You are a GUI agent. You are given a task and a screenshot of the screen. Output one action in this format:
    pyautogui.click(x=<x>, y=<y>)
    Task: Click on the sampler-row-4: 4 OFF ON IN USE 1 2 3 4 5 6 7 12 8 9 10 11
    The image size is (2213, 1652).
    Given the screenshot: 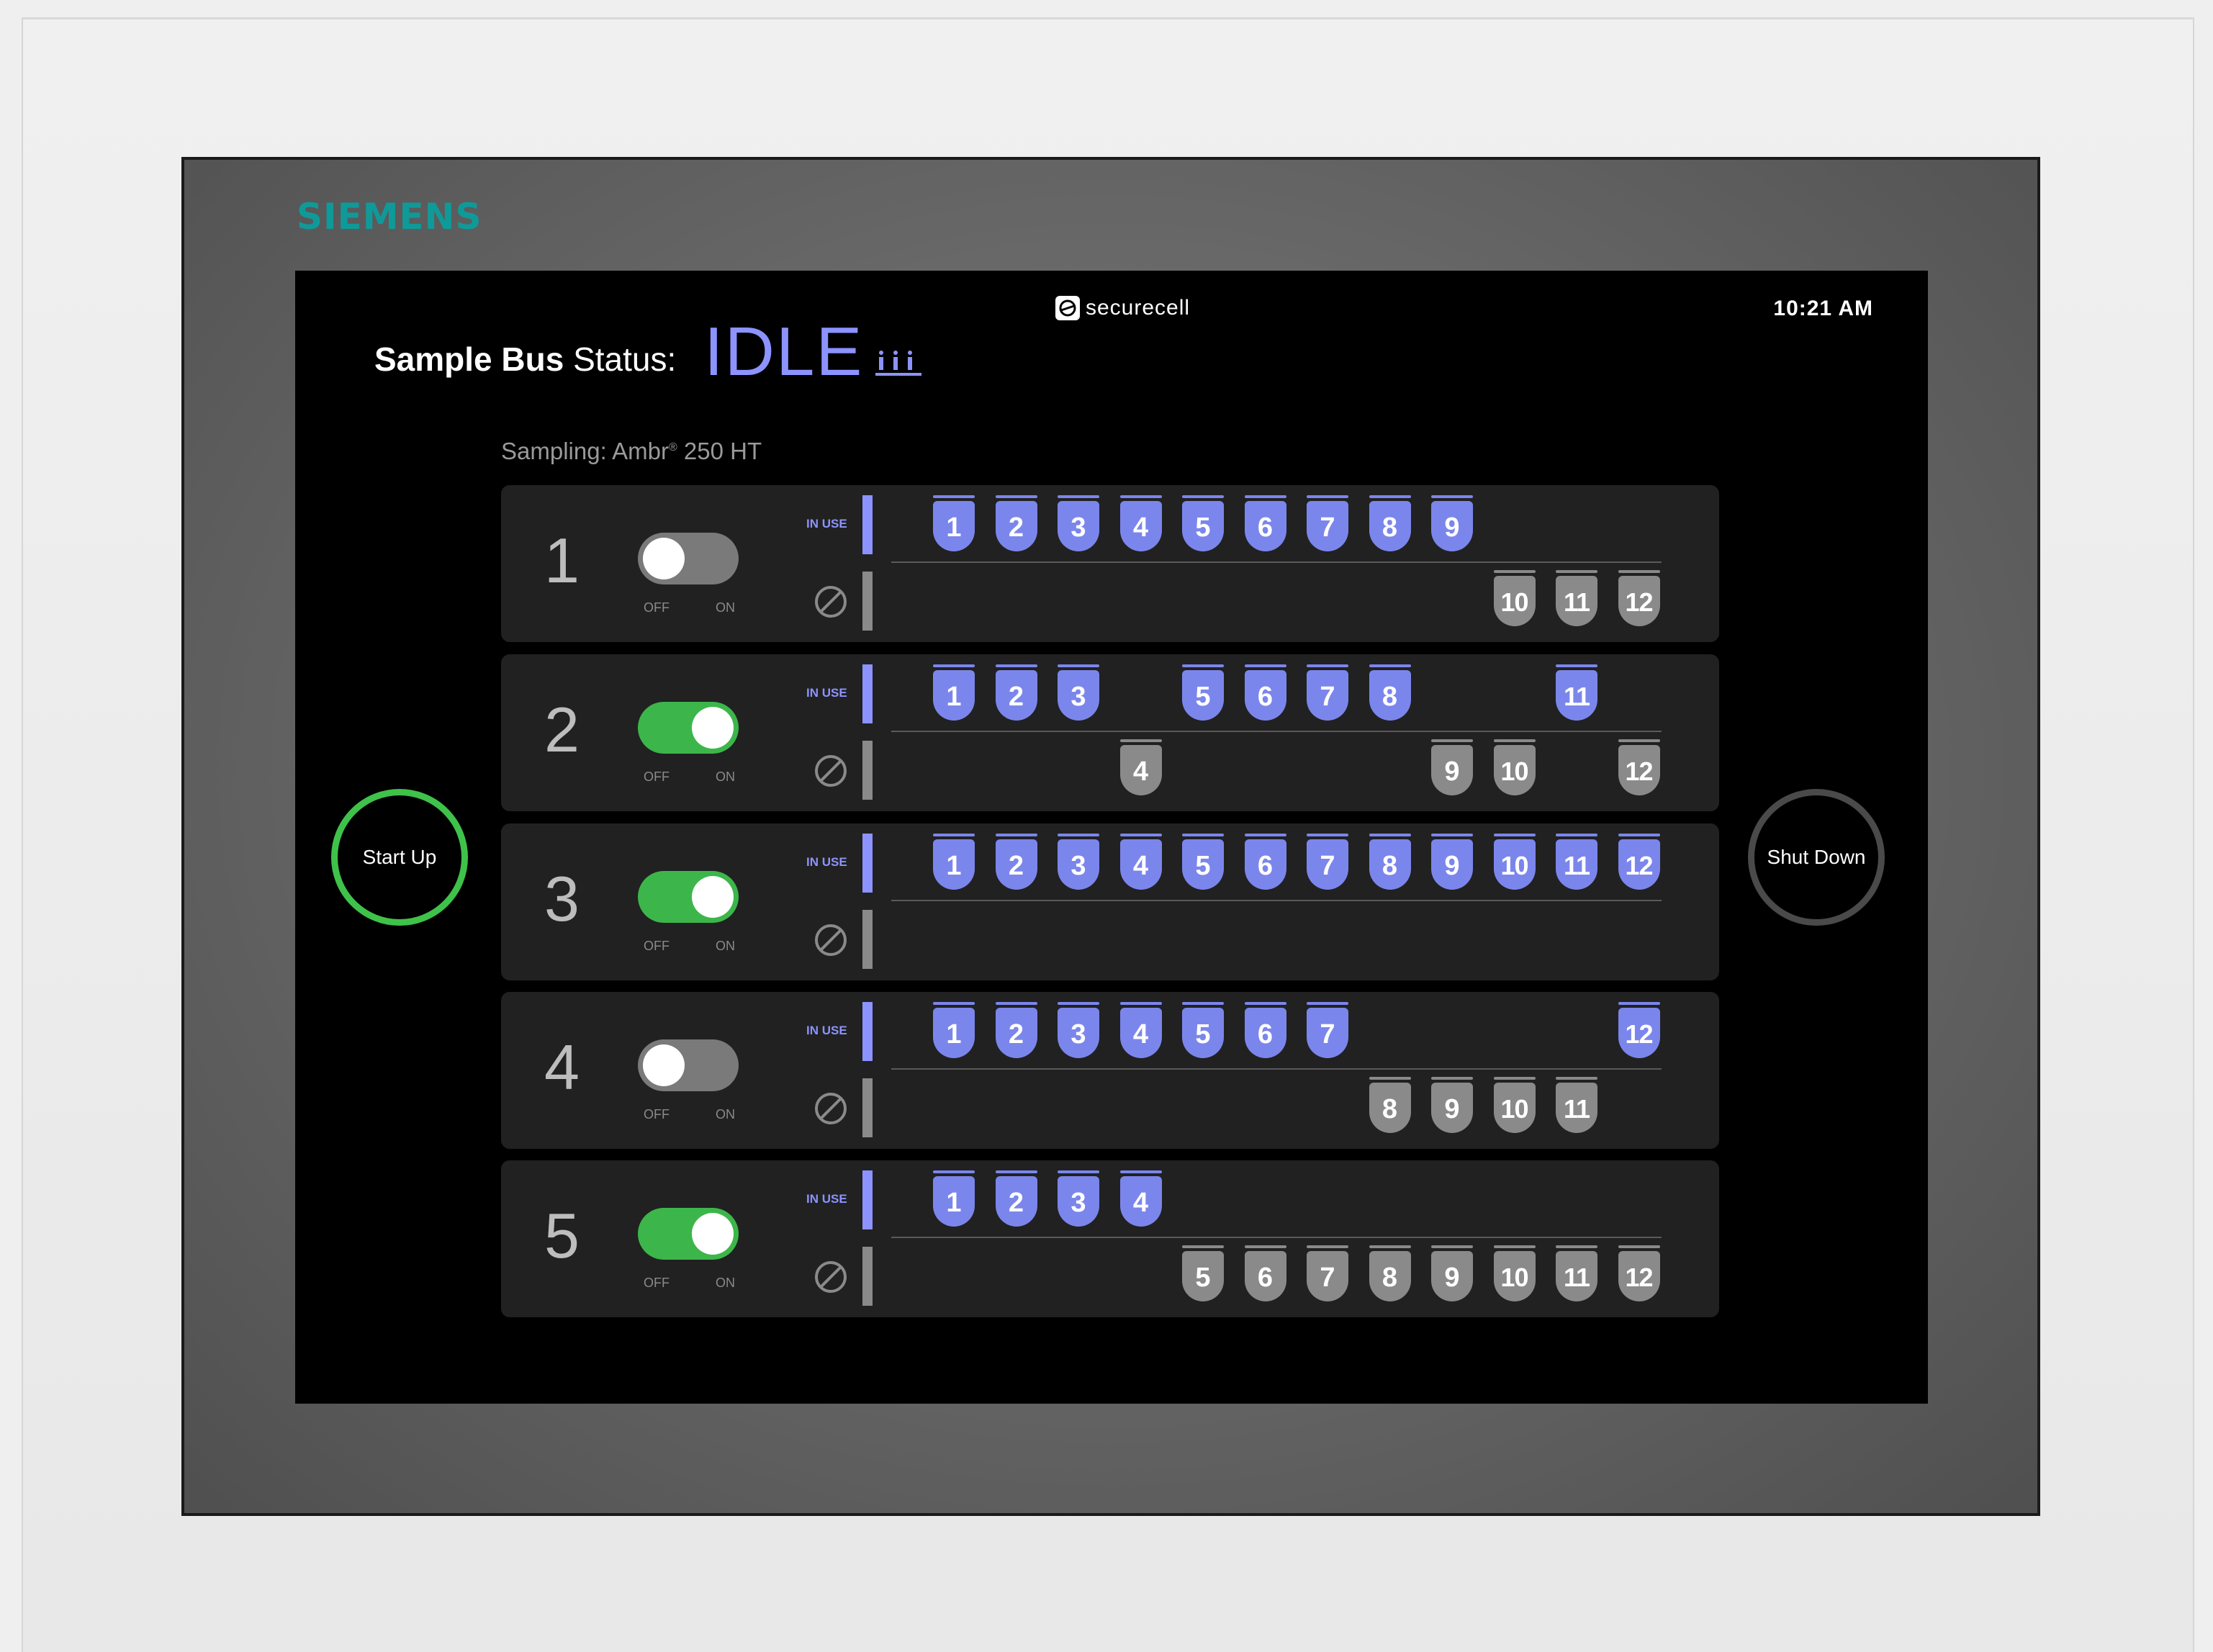 What is the action you would take?
    pyautogui.click(x=1110, y=1070)
    